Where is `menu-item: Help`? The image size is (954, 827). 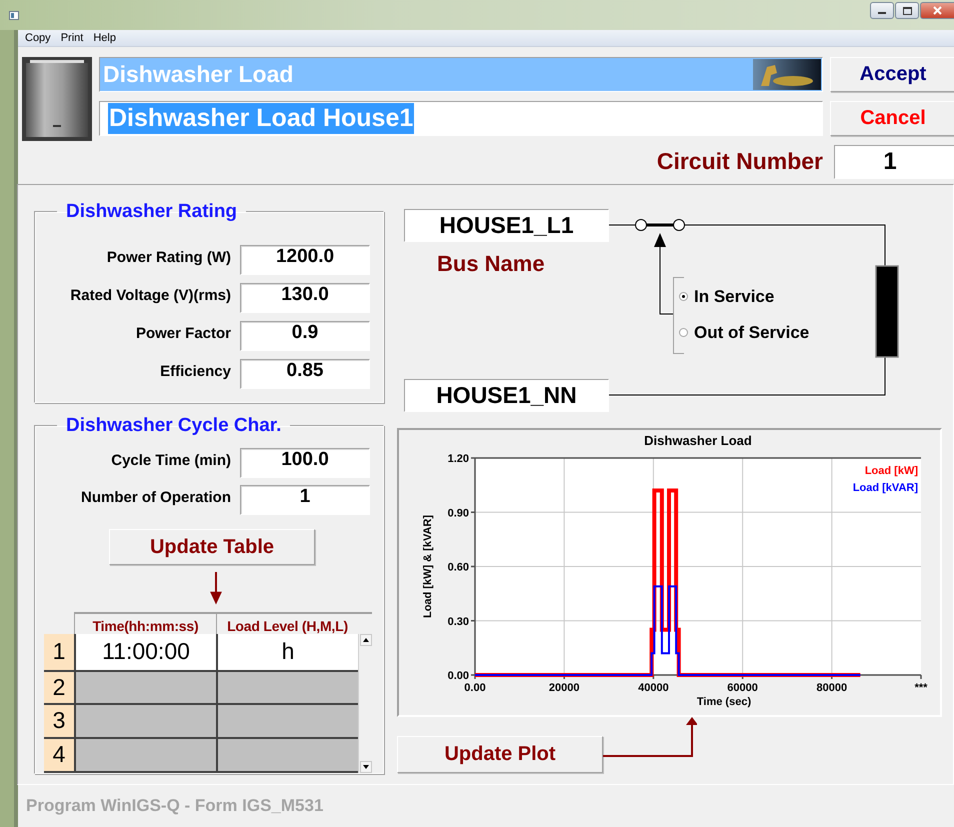 menu-item: Help is located at coordinates (104, 38).